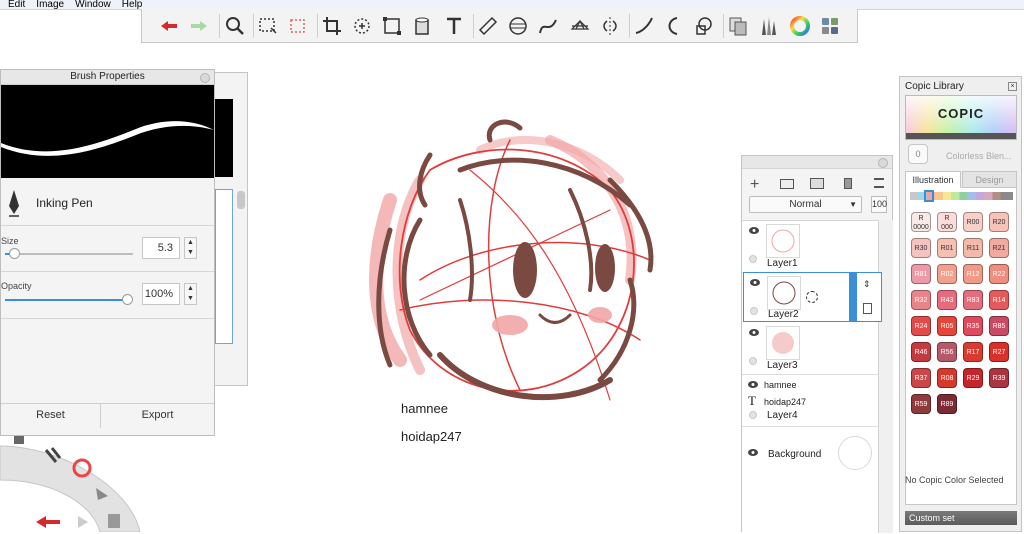  Describe the element at coordinates (999, 326) in the screenshot. I see `copic-swatch: R85` at that location.